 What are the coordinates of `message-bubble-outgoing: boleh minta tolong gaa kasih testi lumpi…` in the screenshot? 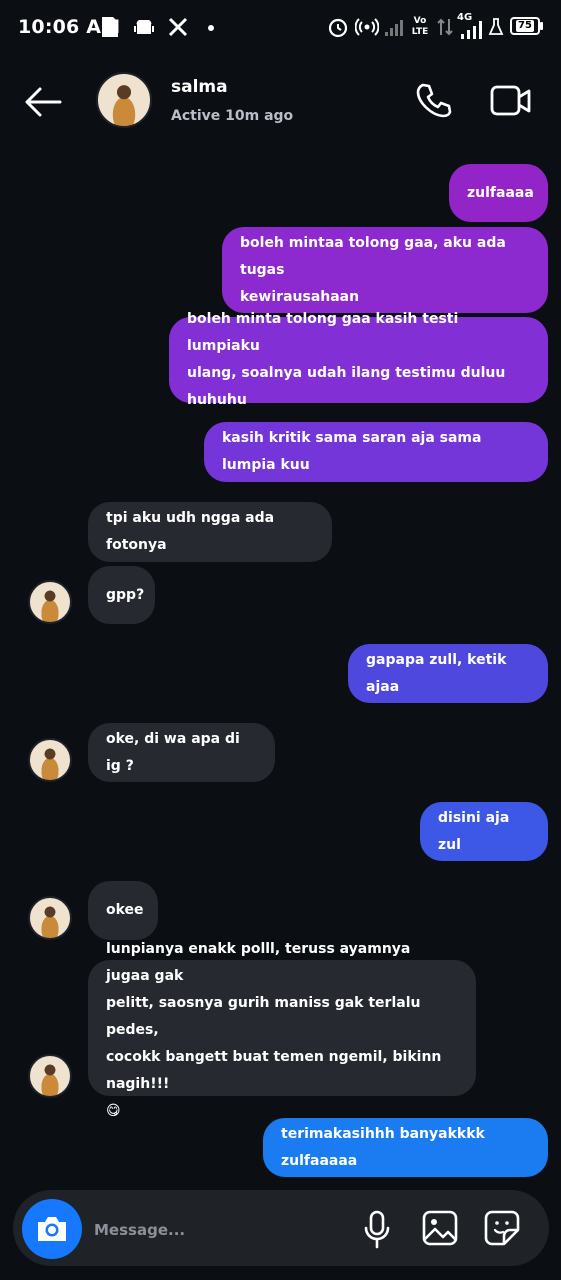 It's located at (358, 359).